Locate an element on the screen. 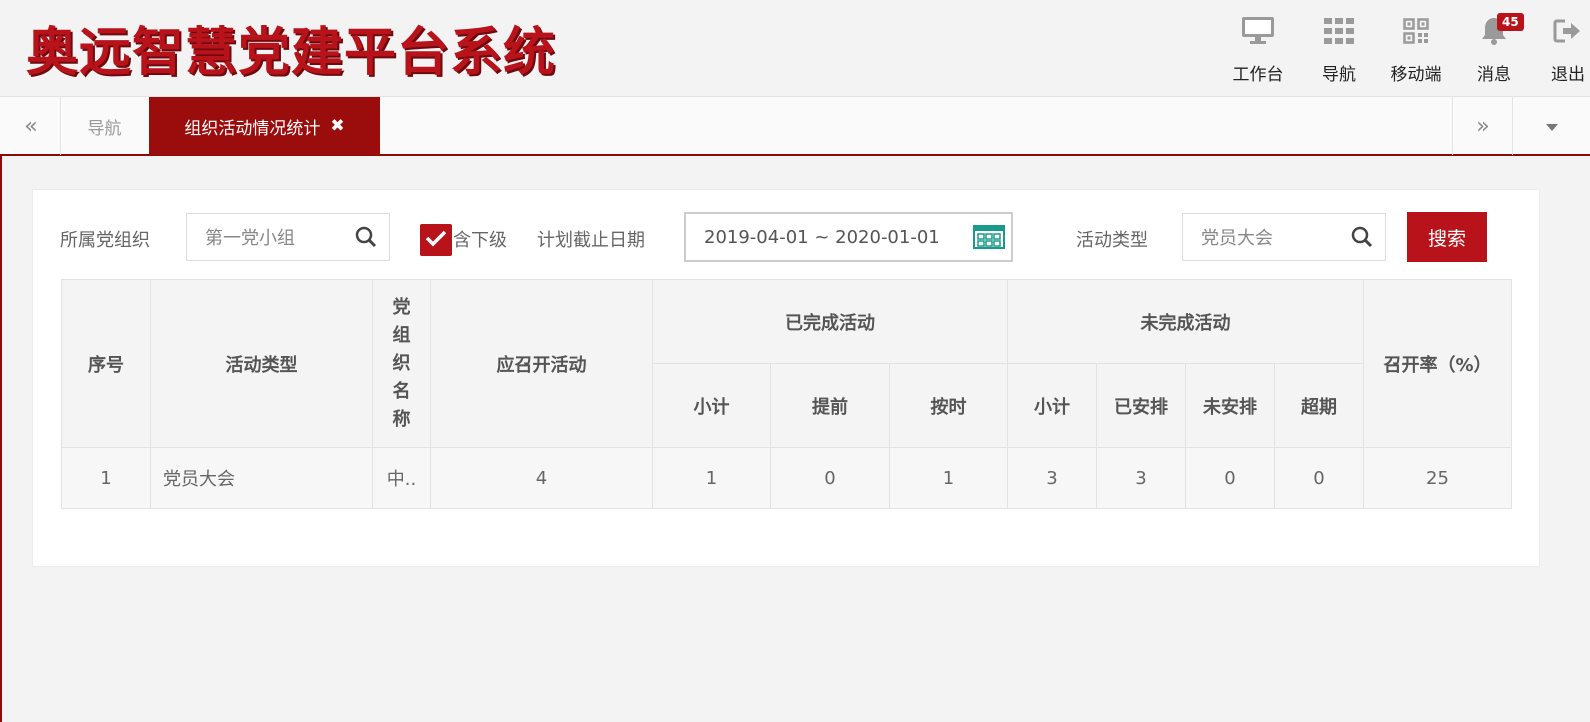 The width and height of the screenshot is (1590, 722). header: 奥远智慧党建平台系统 工作台 导航 移动端 45 消息 退出 is located at coordinates (795, 48).